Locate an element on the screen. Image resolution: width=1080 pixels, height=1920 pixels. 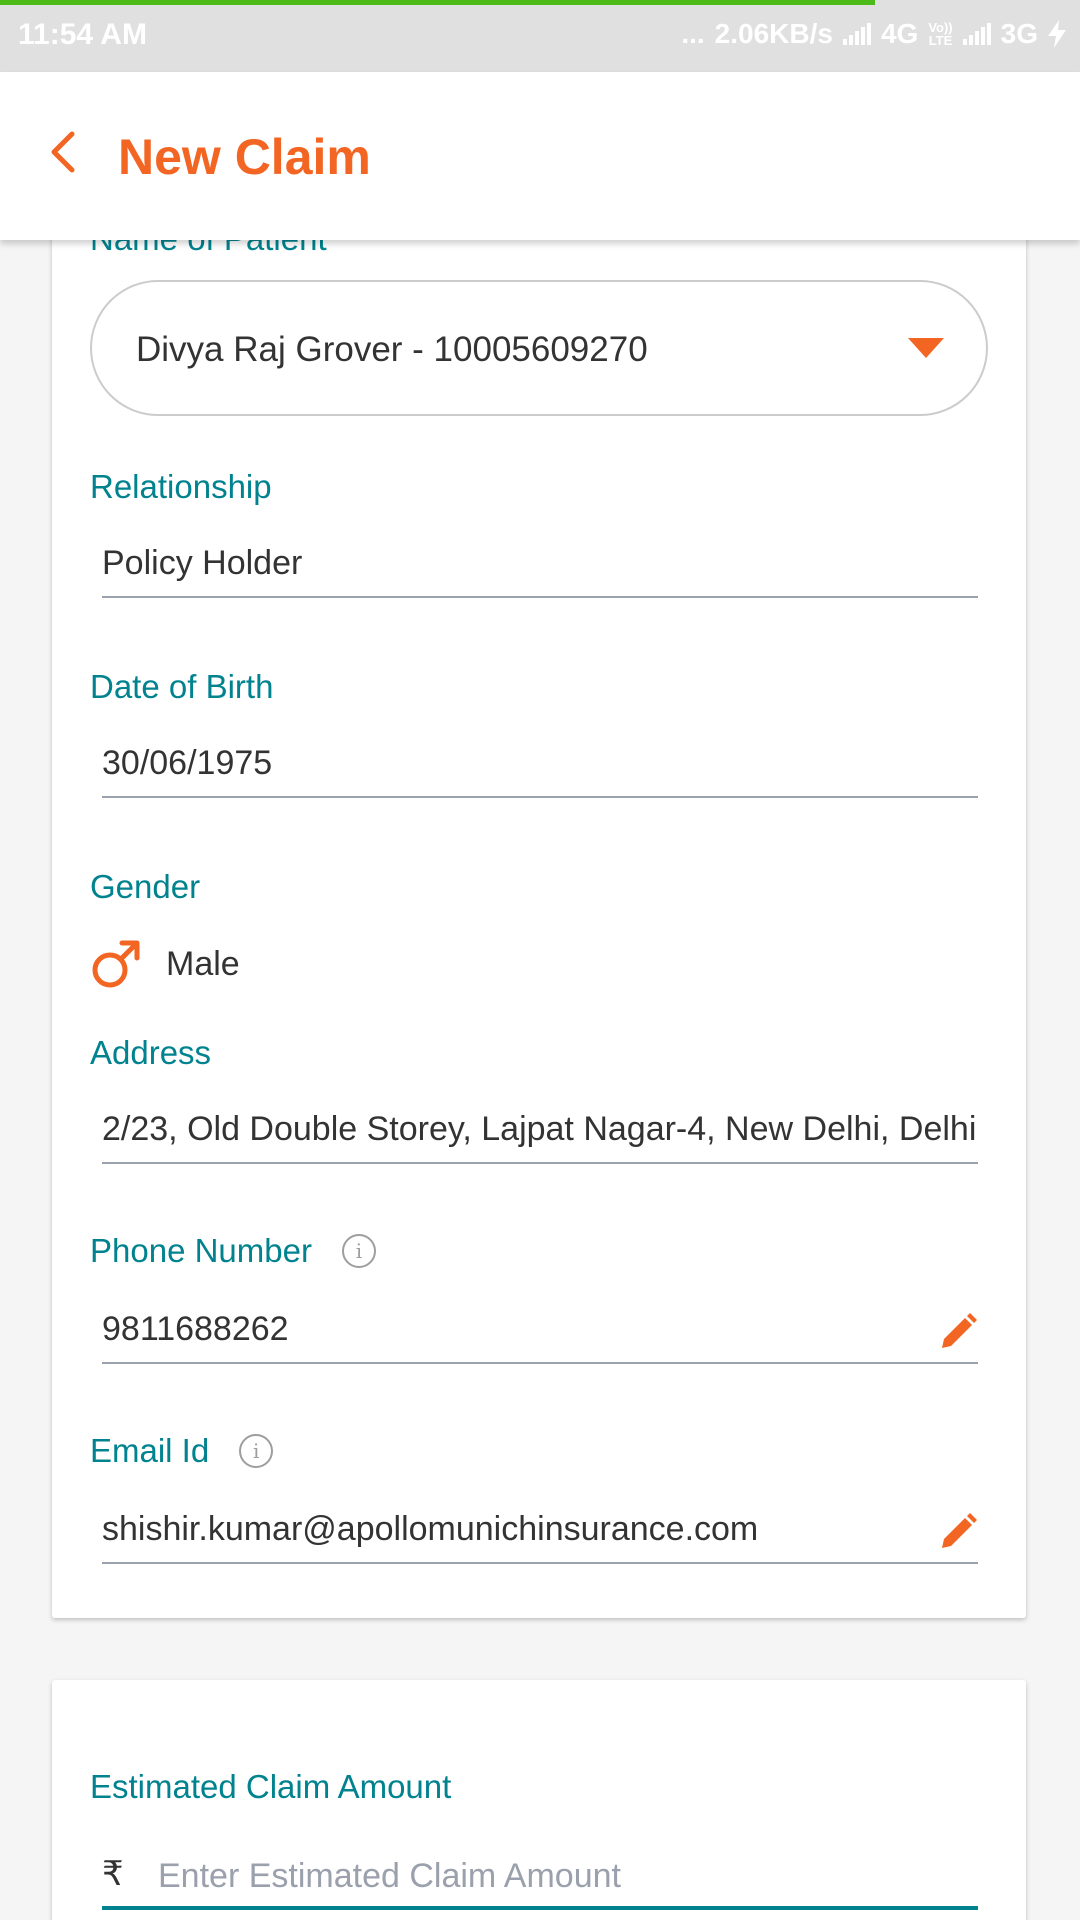
relationship-value: Policy Holder is located at coordinates (202, 563).